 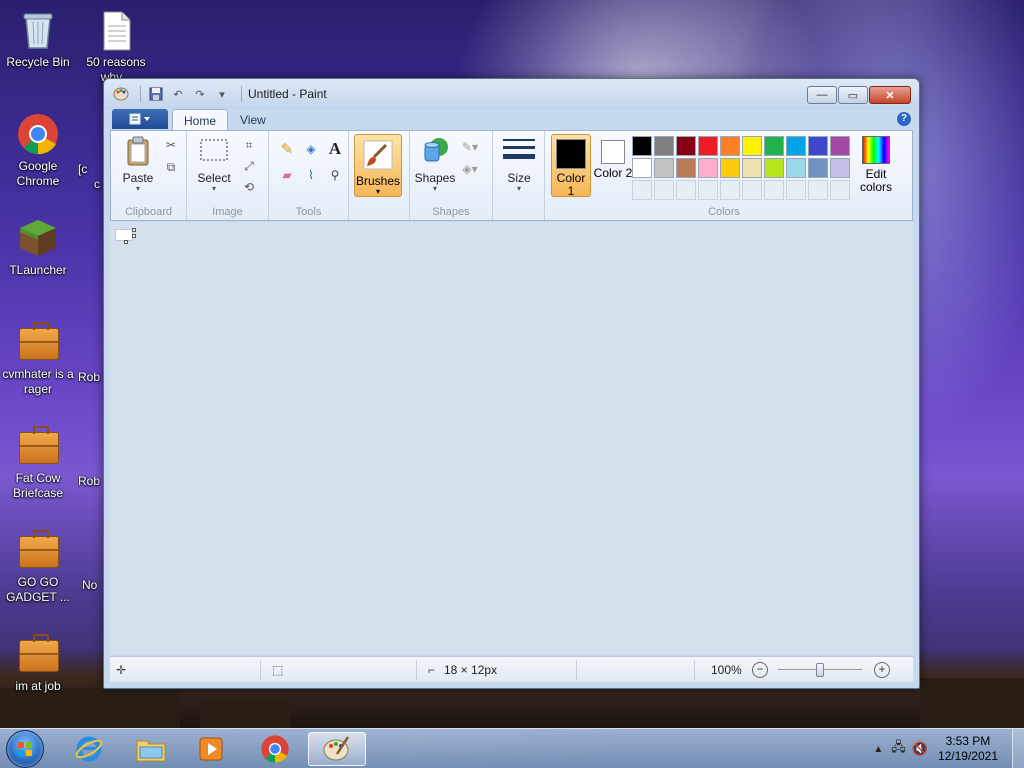 What do you see at coordinates (211, 749) in the screenshot?
I see `taskbar-media-player` at bounding box center [211, 749].